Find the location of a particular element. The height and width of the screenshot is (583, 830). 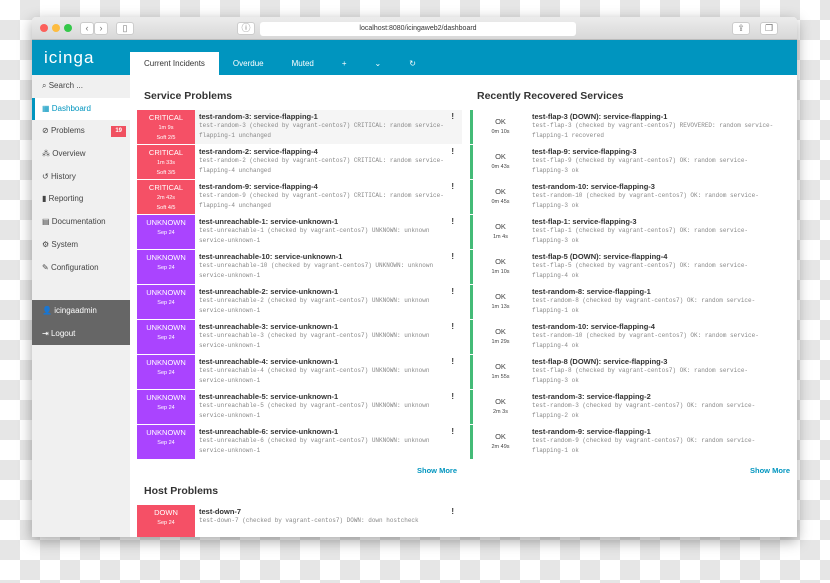

sidebar-item-reporting: ▮ Reporting is located at coordinates (81, 199).